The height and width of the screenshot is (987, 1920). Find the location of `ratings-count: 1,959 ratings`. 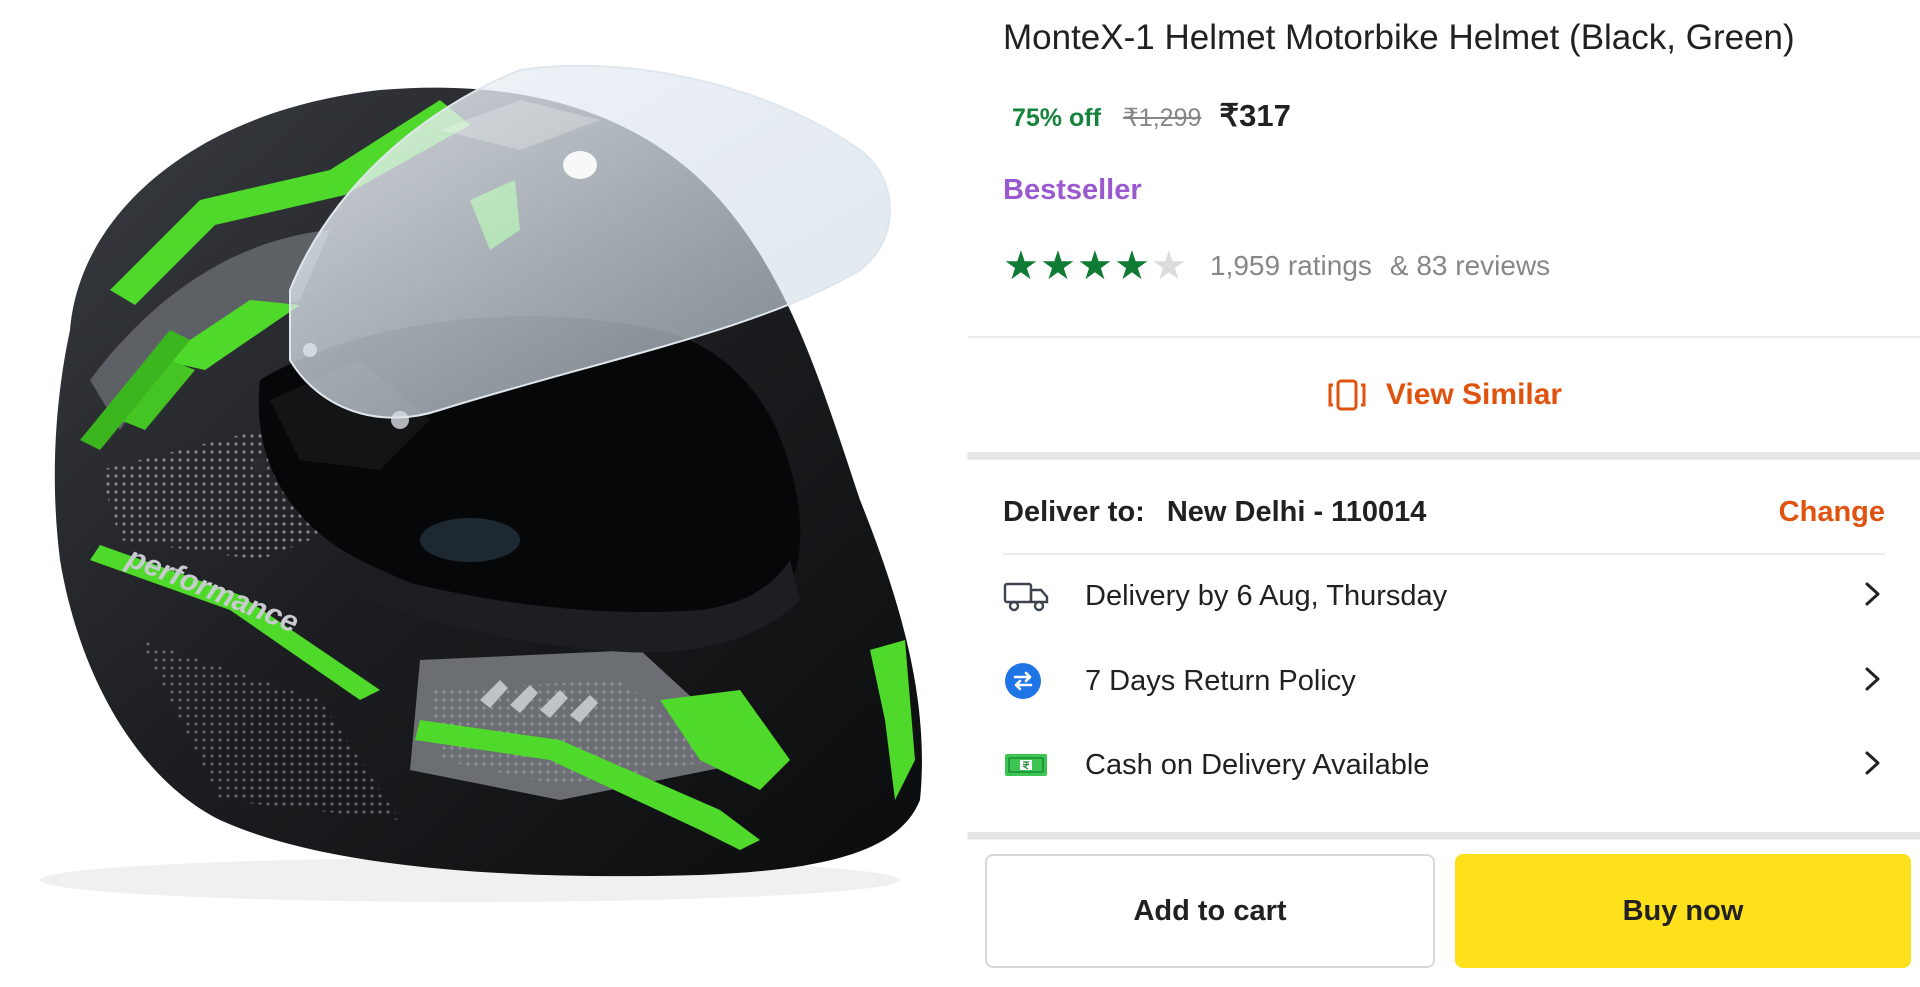

ratings-count: 1,959 ratings is located at coordinates (1291, 265).